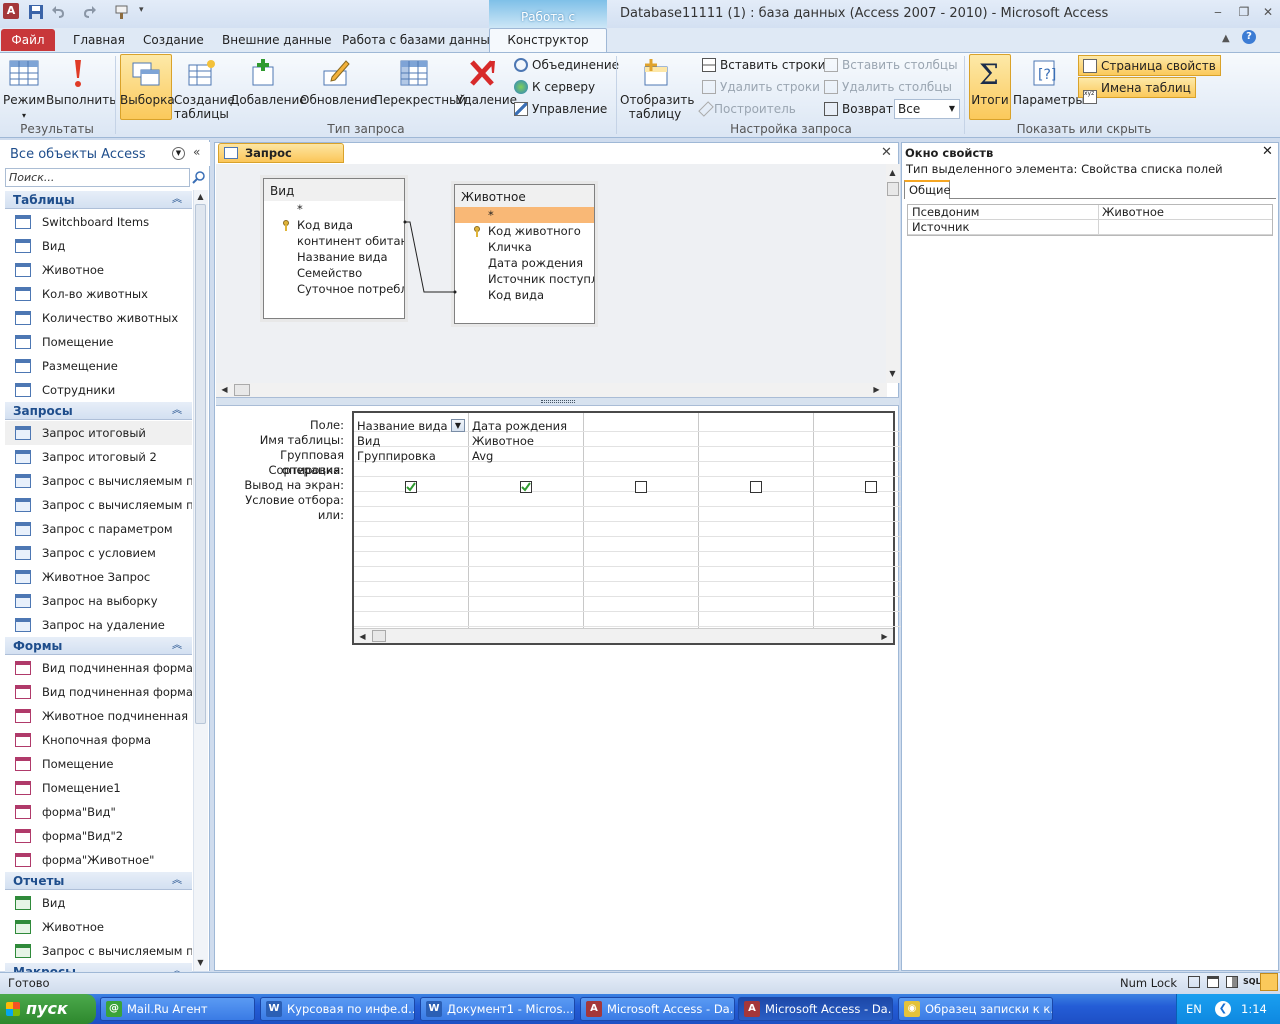 The image size is (1280, 1024). I want to click on grid-column: Название вида Вид Группировка ▼, so click(411, 522).